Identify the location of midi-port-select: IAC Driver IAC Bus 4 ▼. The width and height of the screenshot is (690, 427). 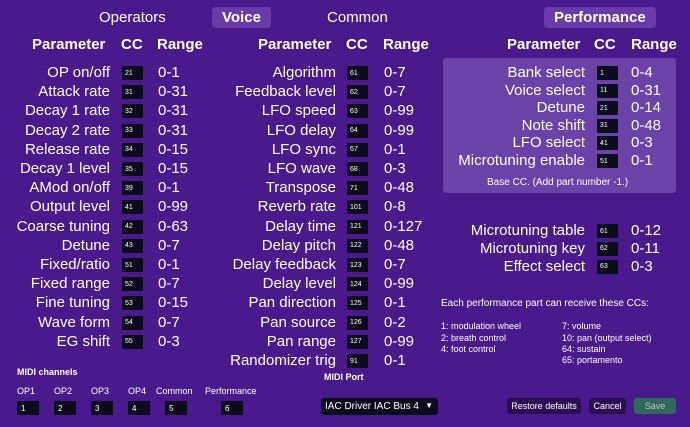
(379, 406).